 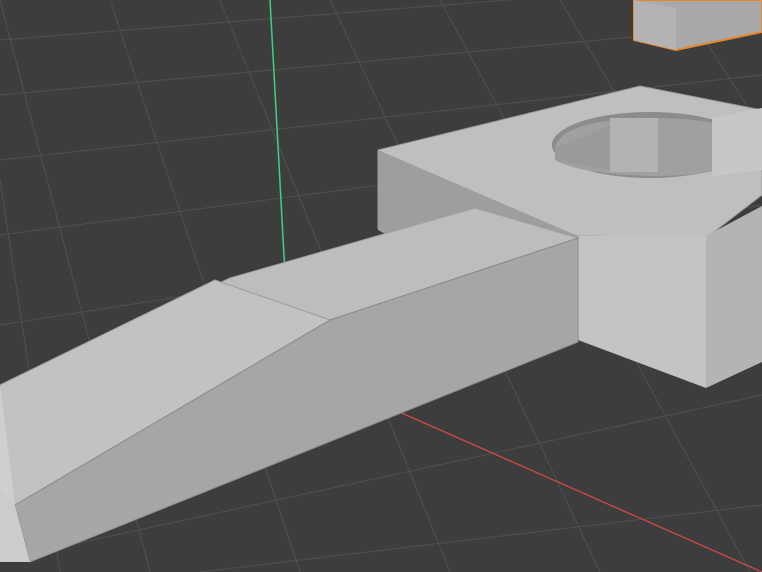 What do you see at coordinates (697, 26) in the screenshot?
I see `selected-cube` at bounding box center [697, 26].